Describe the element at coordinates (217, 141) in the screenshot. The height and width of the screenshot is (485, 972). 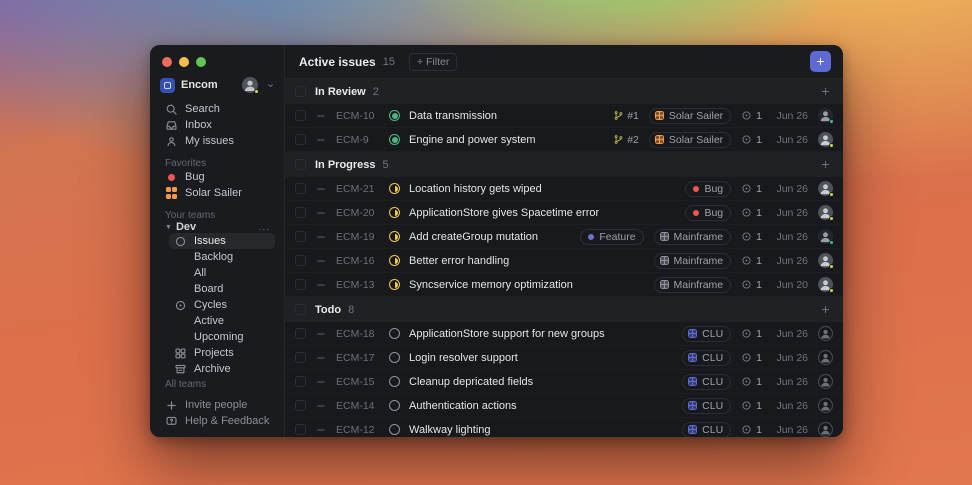
I see `sidebar-item-my-issues: My issues` at that location.